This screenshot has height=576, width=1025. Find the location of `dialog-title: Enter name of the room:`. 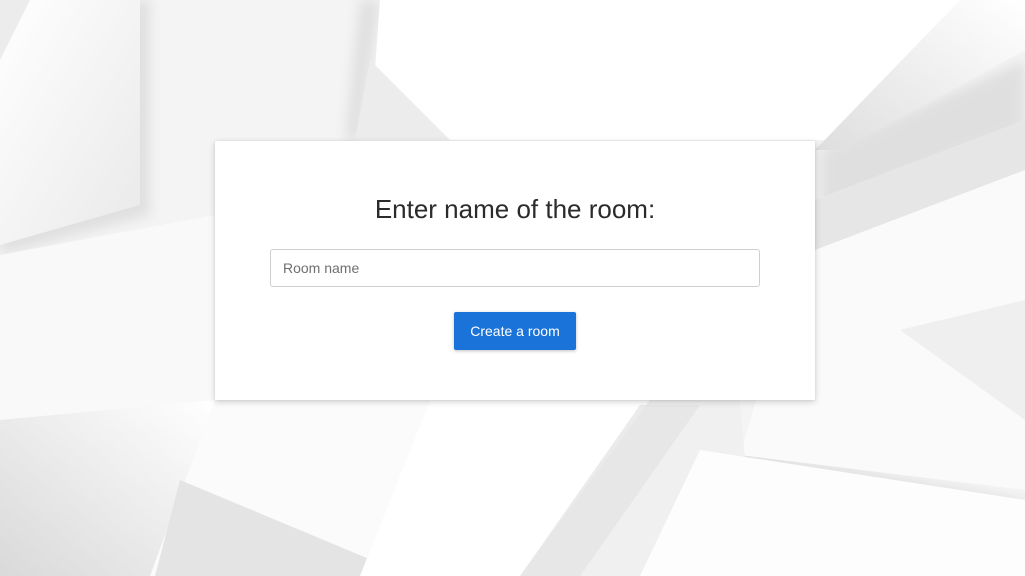

dialog-title: Enter name of the room: is located at coordinates (515, 209).